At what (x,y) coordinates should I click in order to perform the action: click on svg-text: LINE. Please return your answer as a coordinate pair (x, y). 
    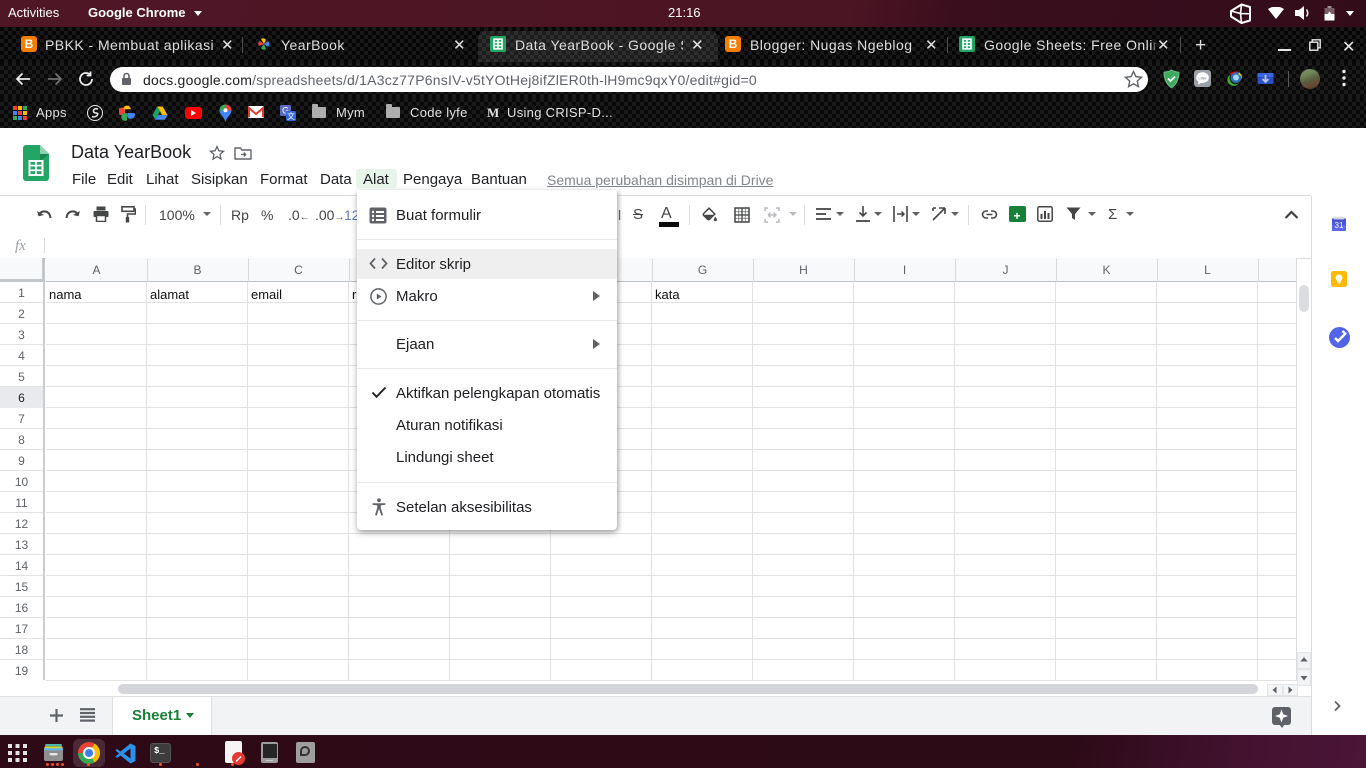
    Looking at the image, I should click on (1202, 78).